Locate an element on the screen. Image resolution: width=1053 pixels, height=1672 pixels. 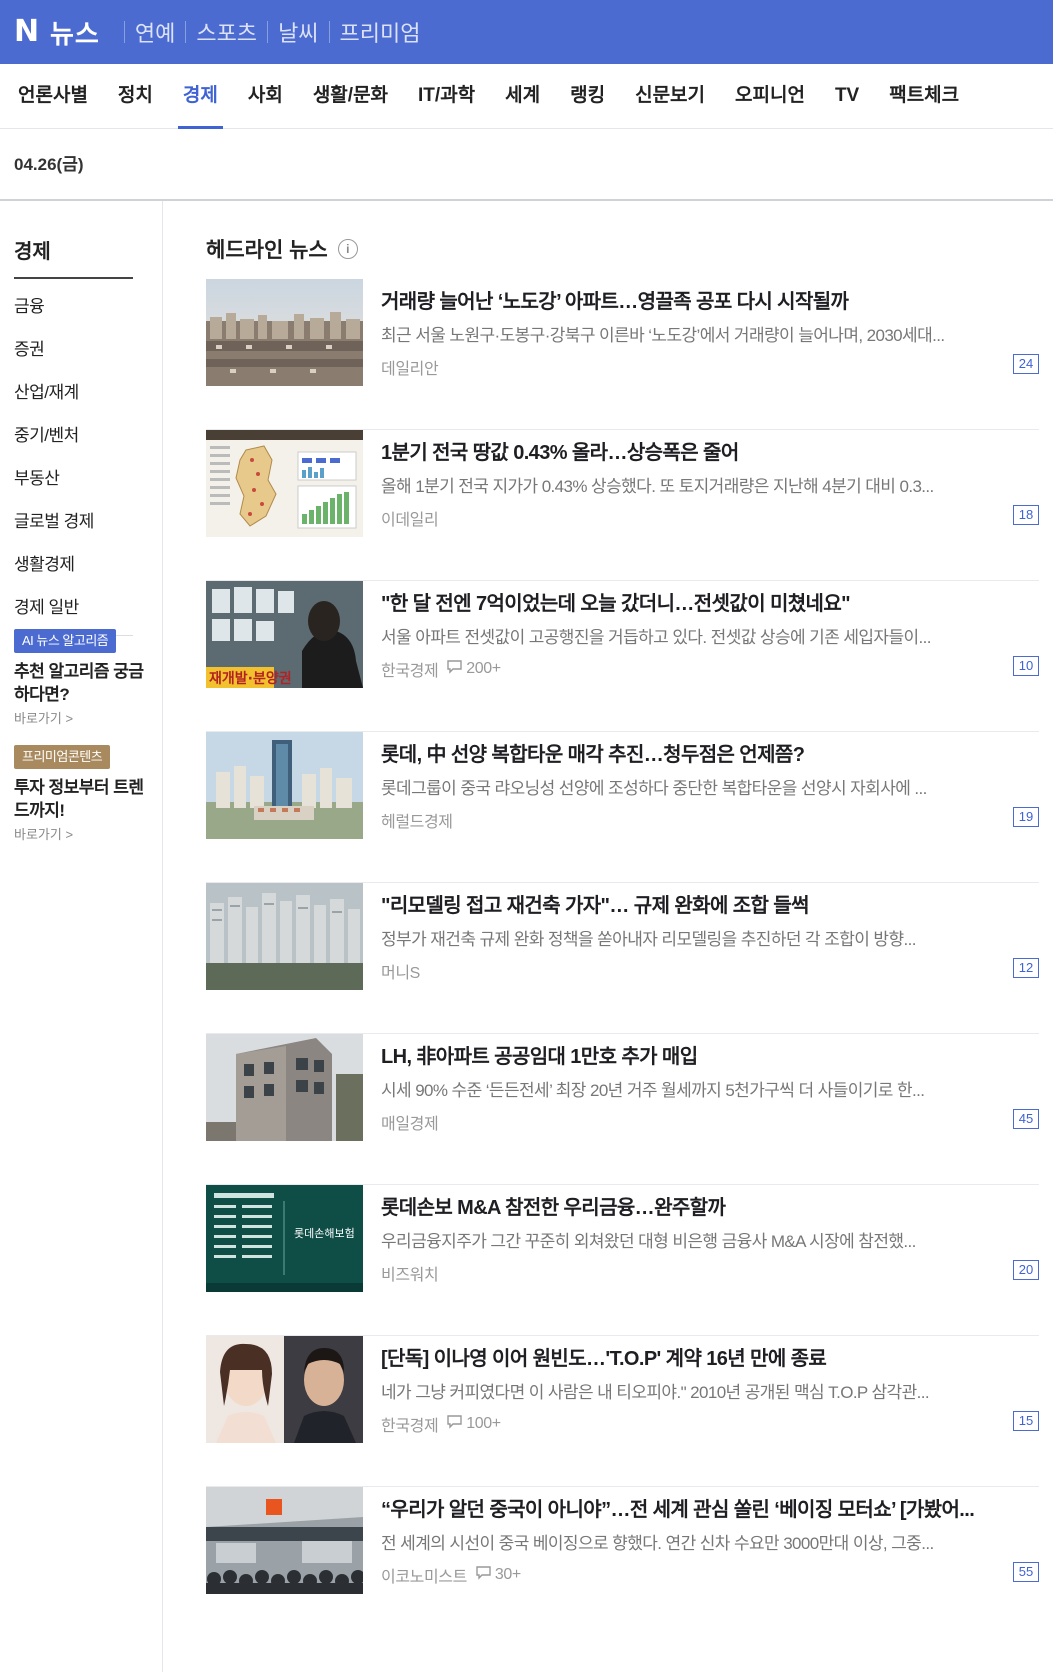
press-name: 헤럴드경제 is located at coordinates (417, 820).